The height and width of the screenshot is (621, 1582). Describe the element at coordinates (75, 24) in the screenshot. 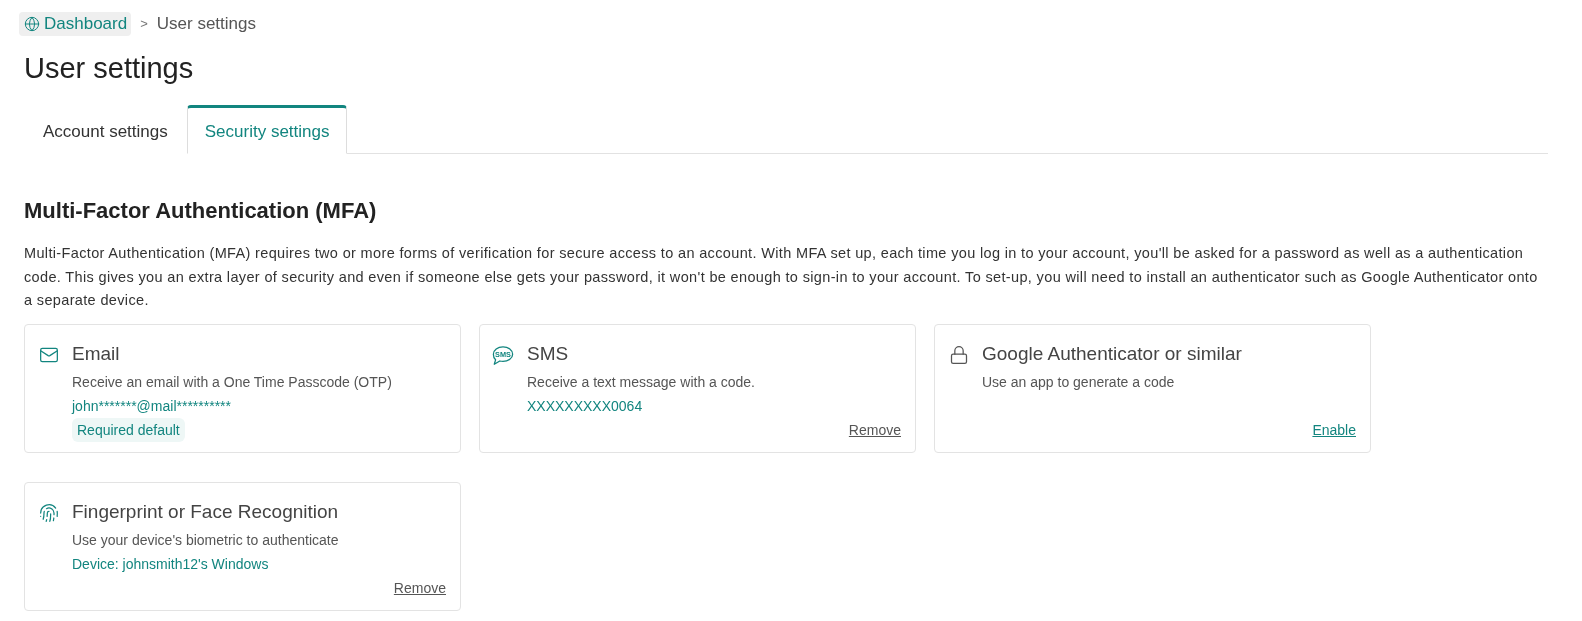

I see `breadcrumb-link: Dashboard` at that location.